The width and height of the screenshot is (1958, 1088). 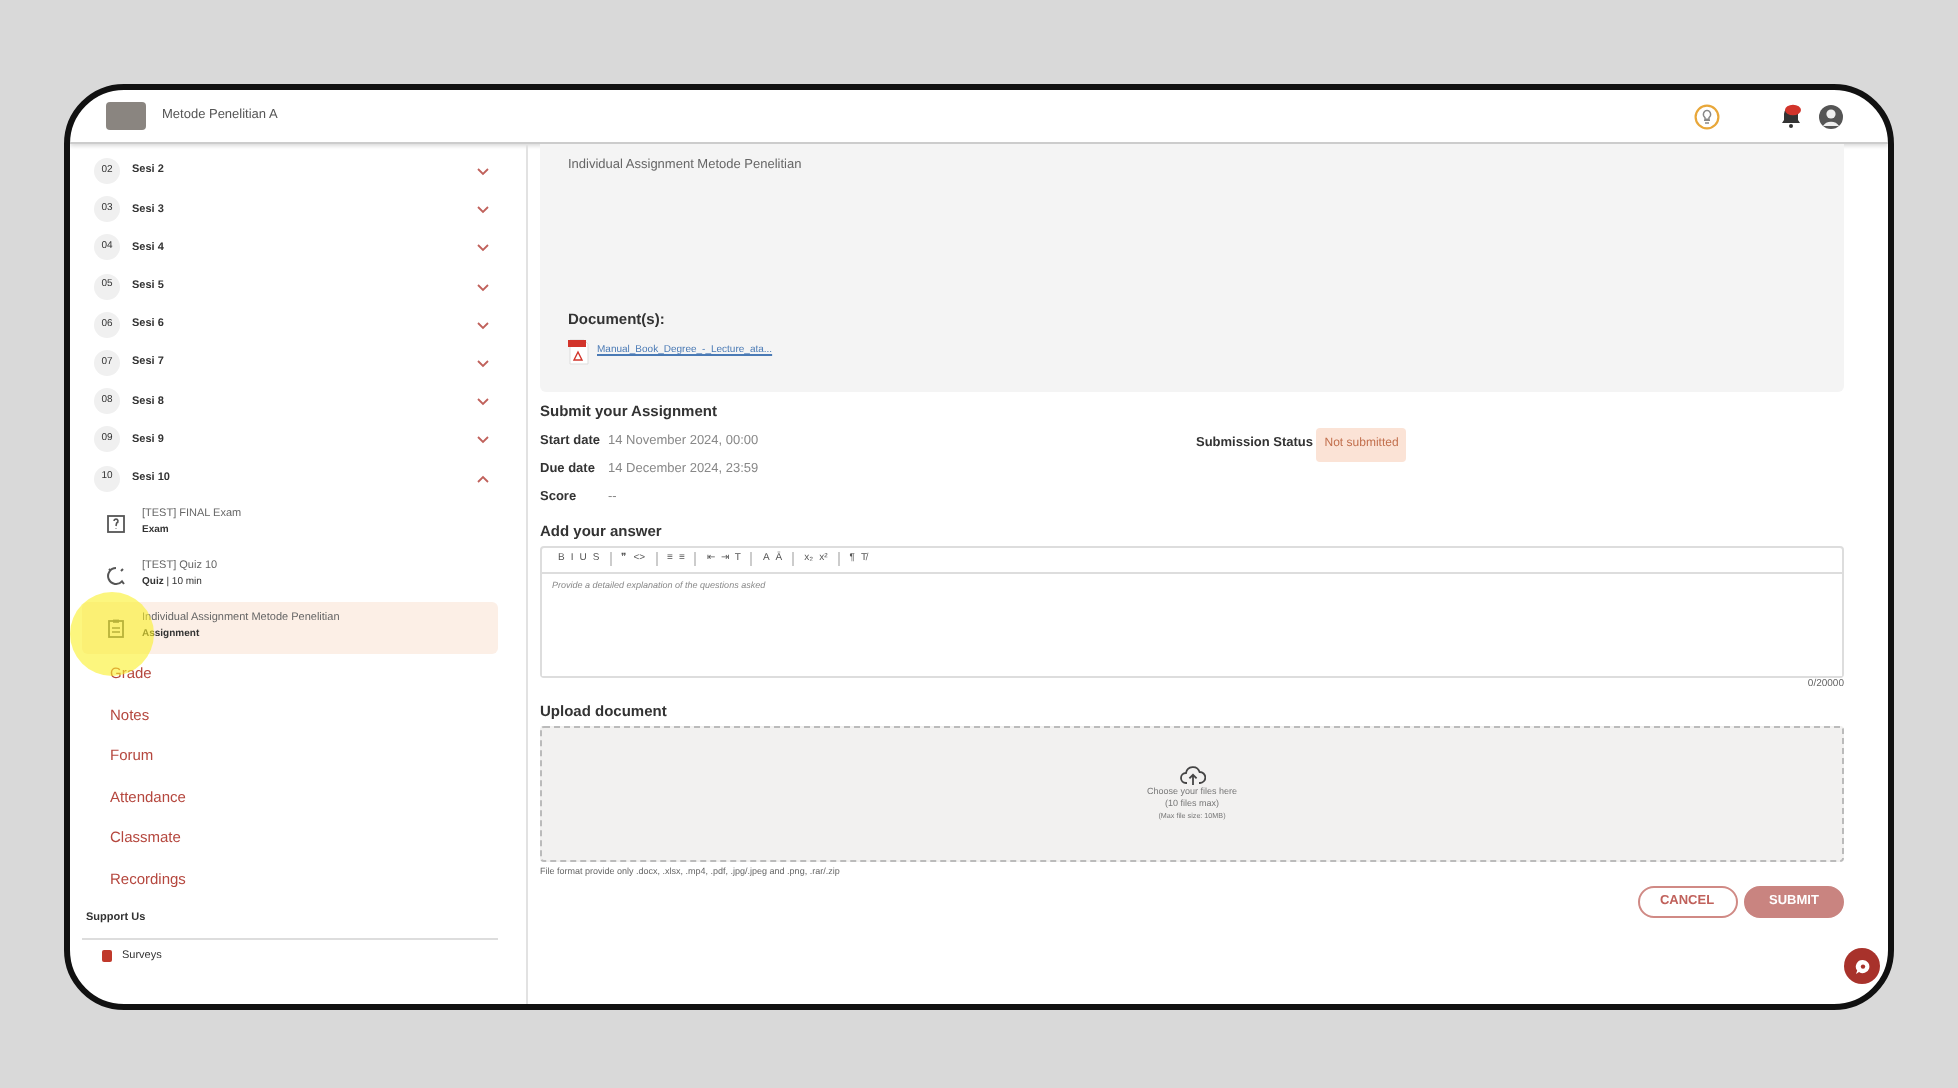 What do you see at coordinates (116, 627) in the screenshot?
I see `clipboard-icon` at bounding box center [116, 627].